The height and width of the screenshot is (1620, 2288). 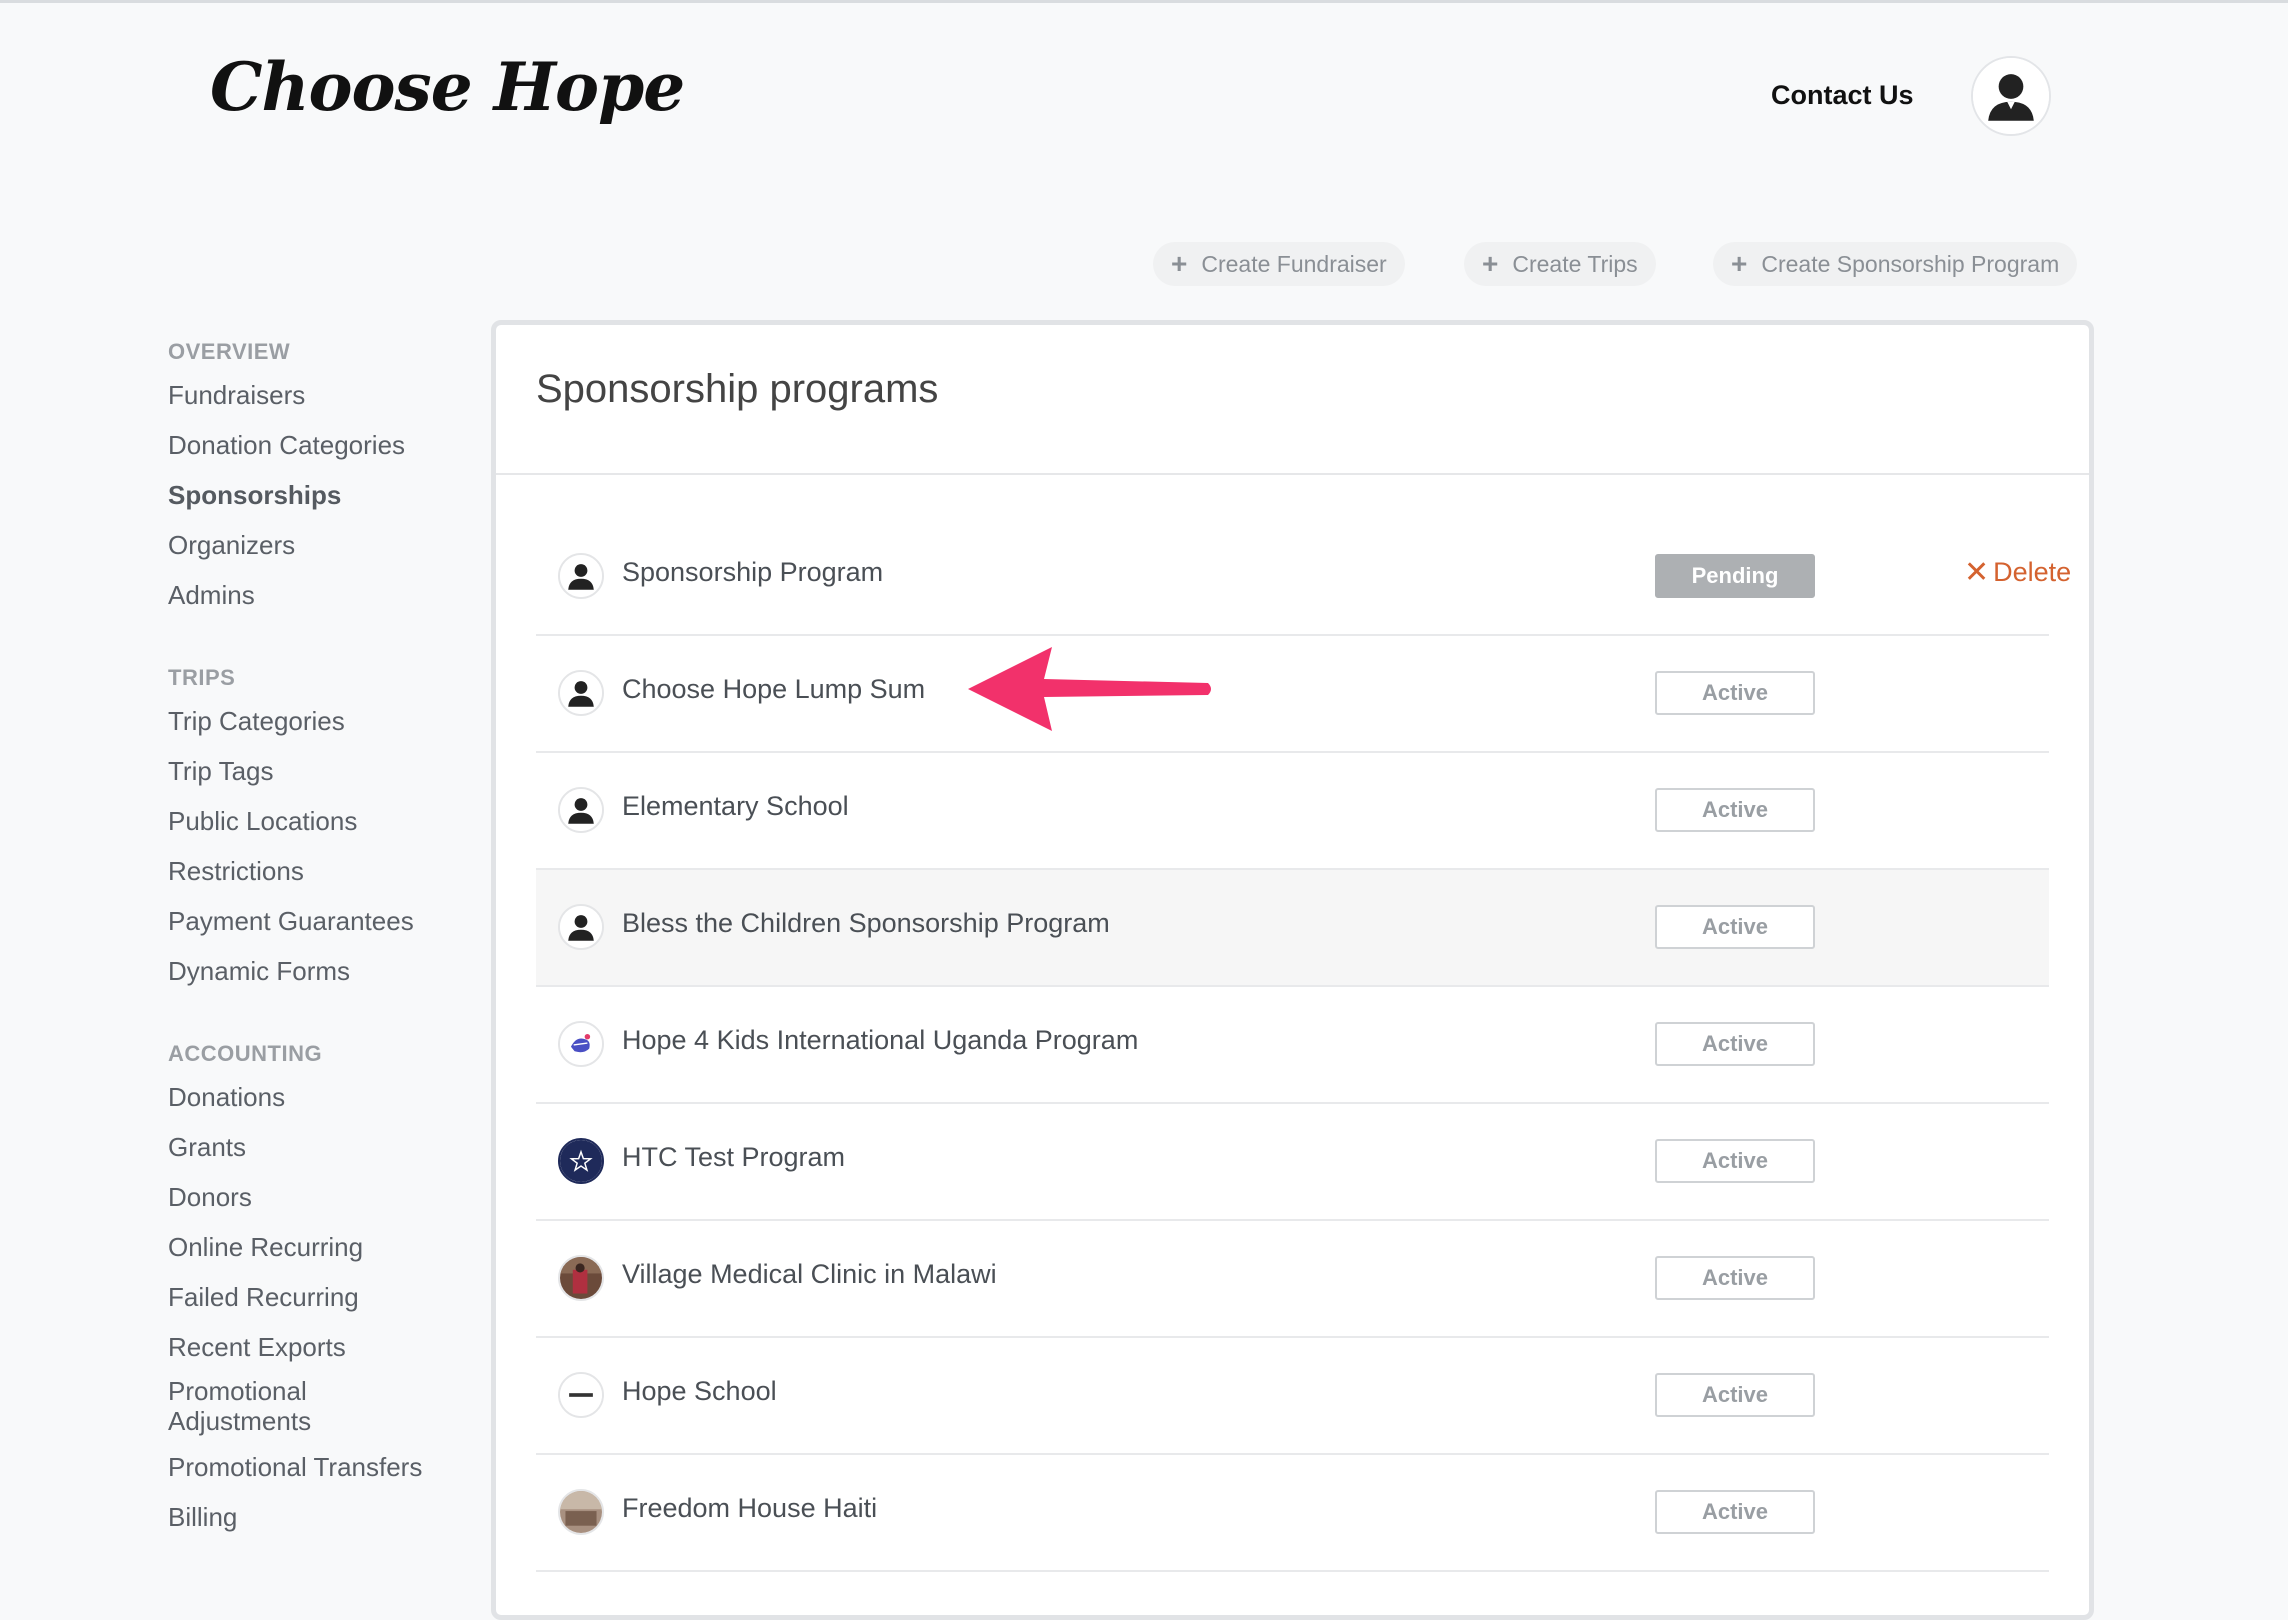 I want to click on program-name: Freedom House Haiti, so click(x=749, y=1508).